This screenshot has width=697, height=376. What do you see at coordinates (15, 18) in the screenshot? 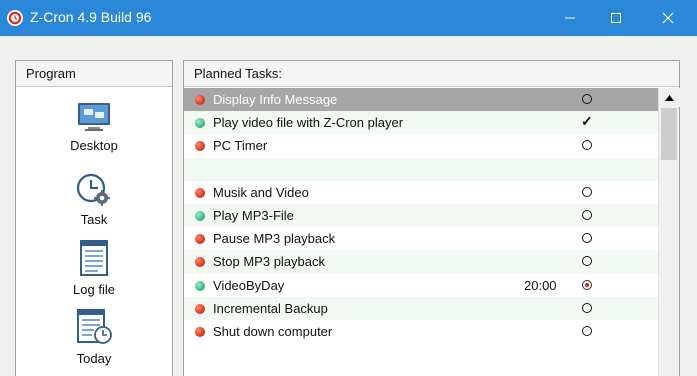
I see `app-icon` at bounding box center [15, 18].